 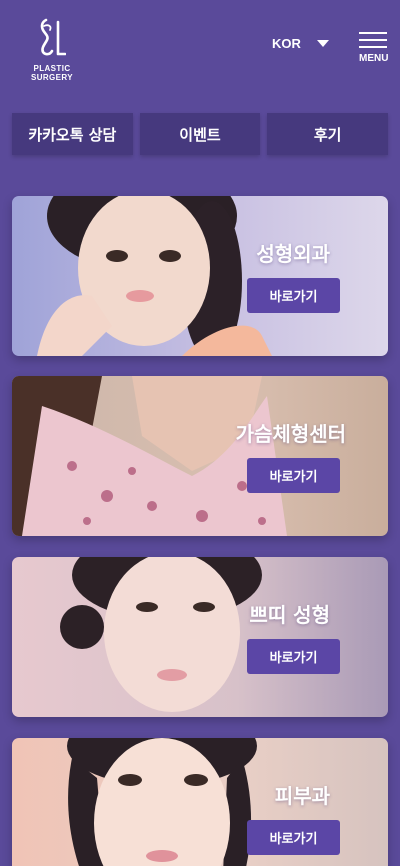 What do you see at coordinates (374, 58) in the screenshot?
I see `menu-label: MENU` at bounding box center [374, 58].